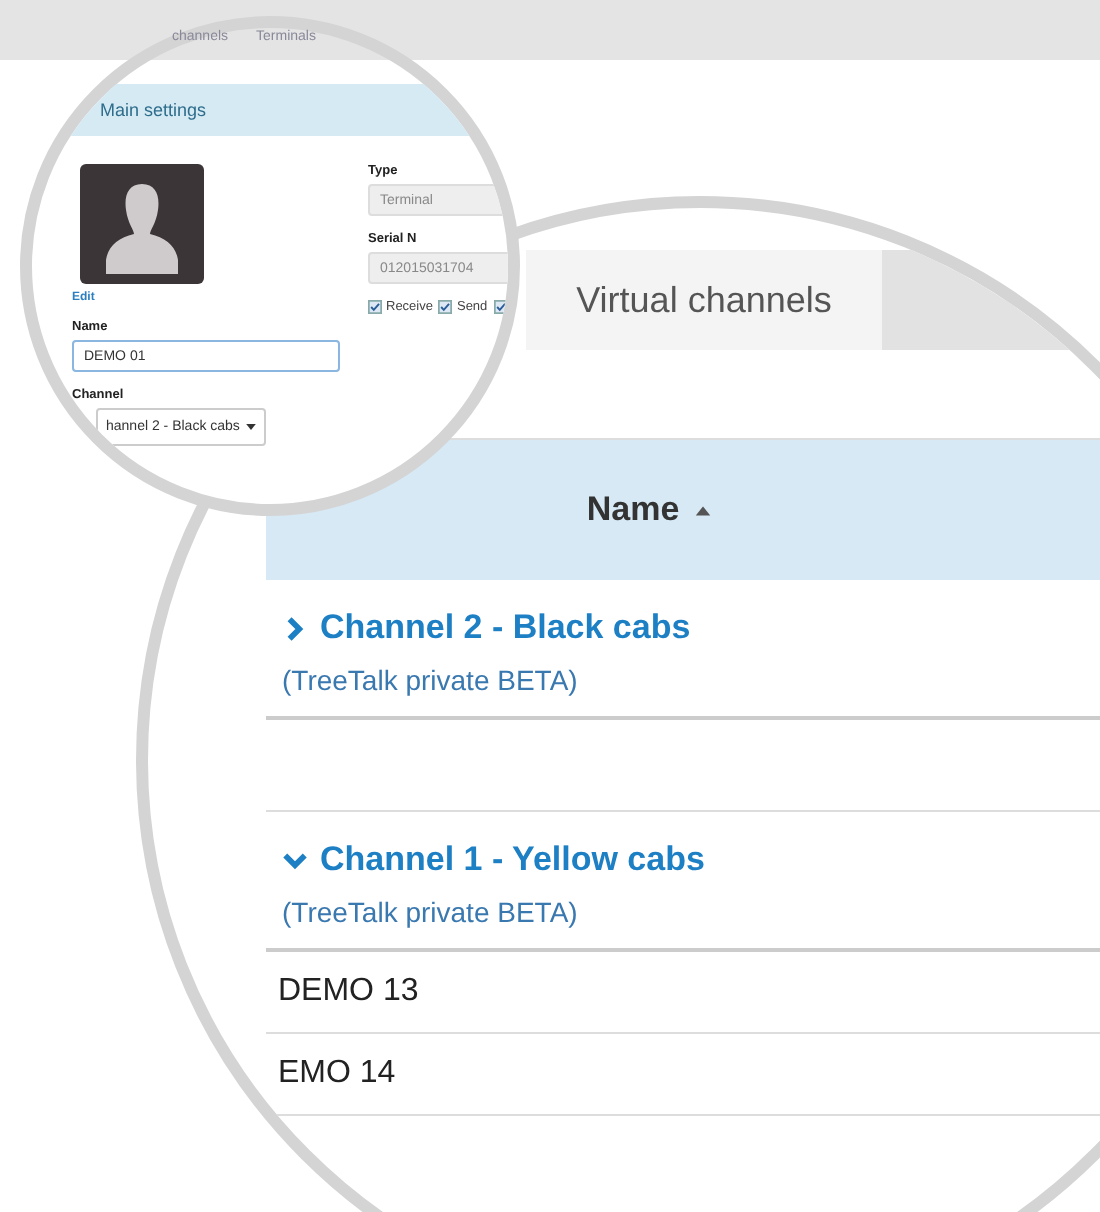 This screenshot has height=1212, width=1100. Describe the element at coordinates (702, 510) in the screenshot. I see `sort-up-icon` at that location.